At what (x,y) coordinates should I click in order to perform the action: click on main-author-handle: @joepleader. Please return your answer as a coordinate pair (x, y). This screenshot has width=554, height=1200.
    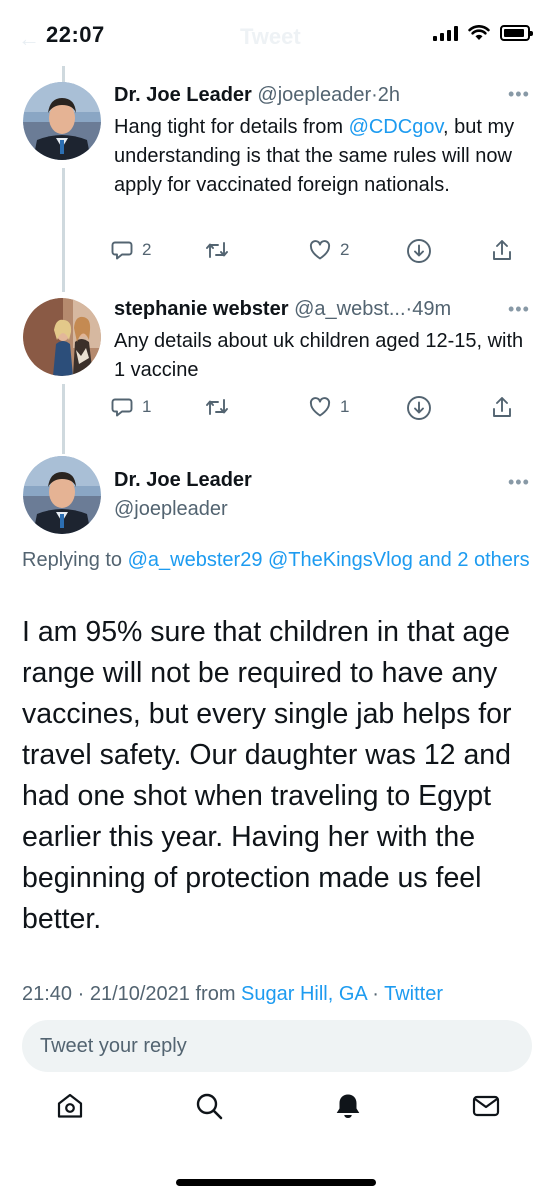
    Looking at the image, I should click on (171, 509).